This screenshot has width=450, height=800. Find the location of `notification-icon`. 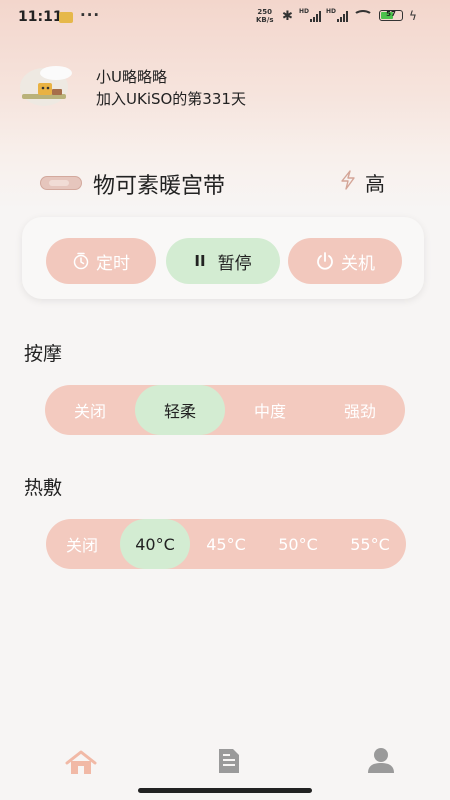

notification-icon is located at coordinates (66, 17).